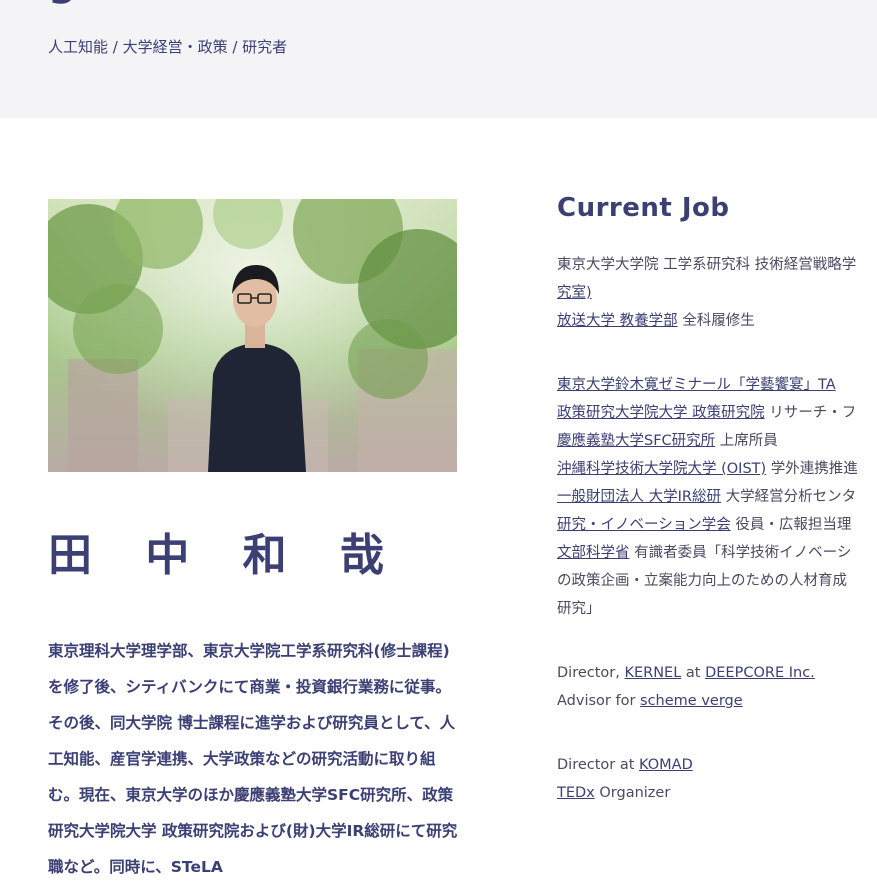 The width and height of the screenshot is (877, 885). Describe the element at coordinates (746, 441) in the screenshot. I see `job-text: 上席所員` at that location.